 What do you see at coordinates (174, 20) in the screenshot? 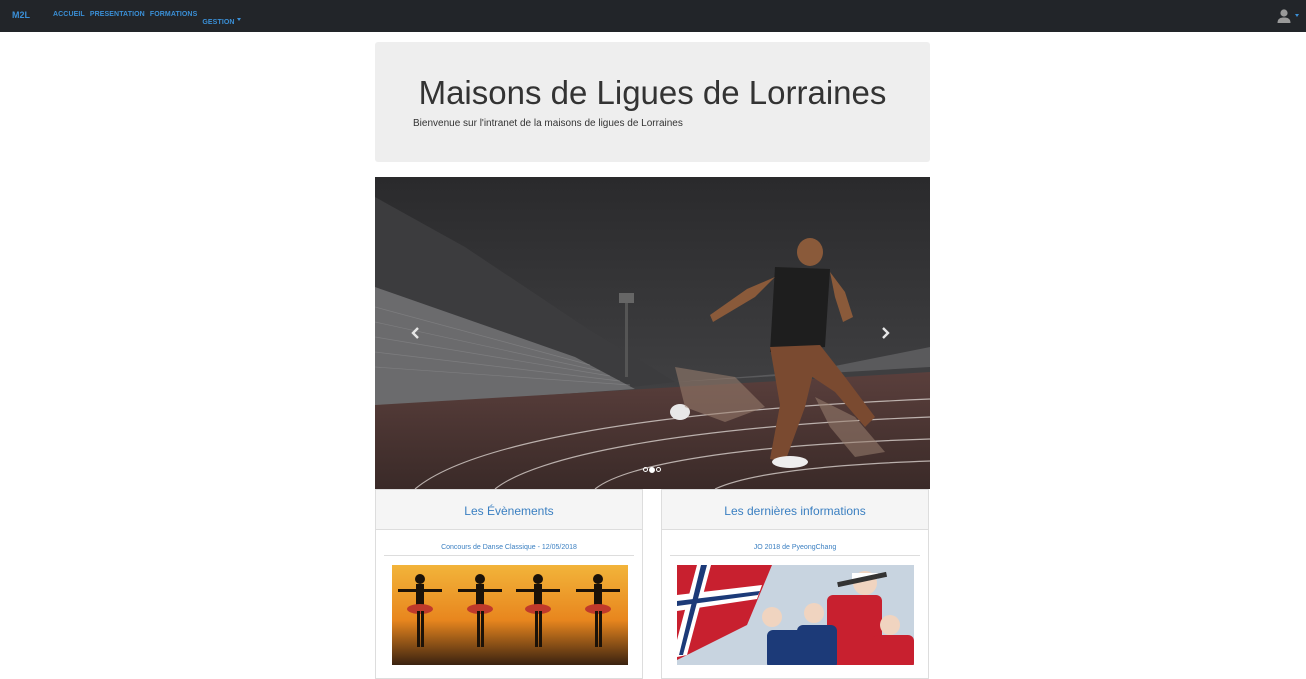
I see `nav-link-formations: FORMATIONS` at bounding box center [174, 20].